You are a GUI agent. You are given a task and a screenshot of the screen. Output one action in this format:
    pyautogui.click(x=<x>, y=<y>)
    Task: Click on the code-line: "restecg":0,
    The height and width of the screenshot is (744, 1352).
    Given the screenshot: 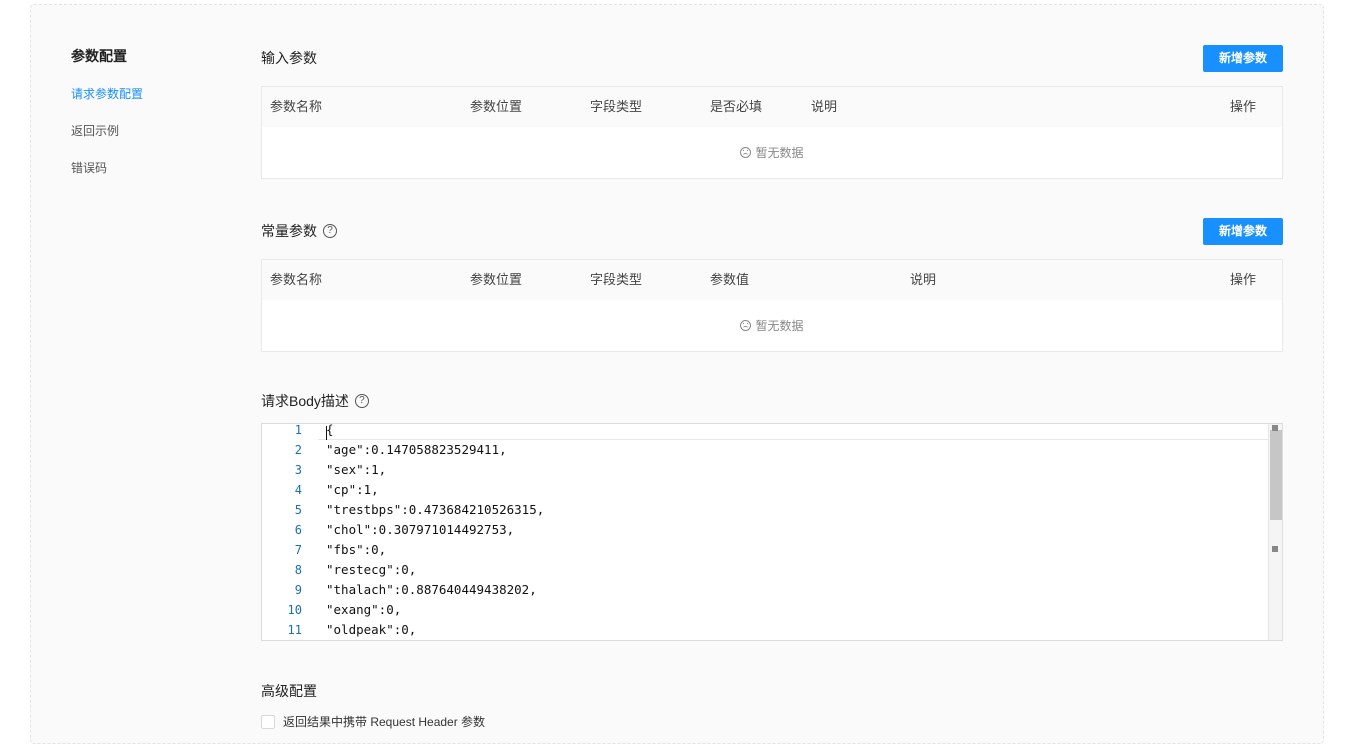 What is the action you would take?
    pyautogui.click(x=371, y=569)
    